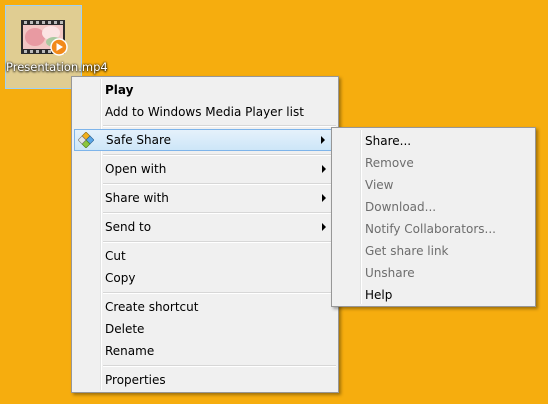 This screenshot has height=404, width=548. What do you see at coordinates (86, 140) in the screenshot?
I see `safe-share-icon` at bounding box center [86, 140].